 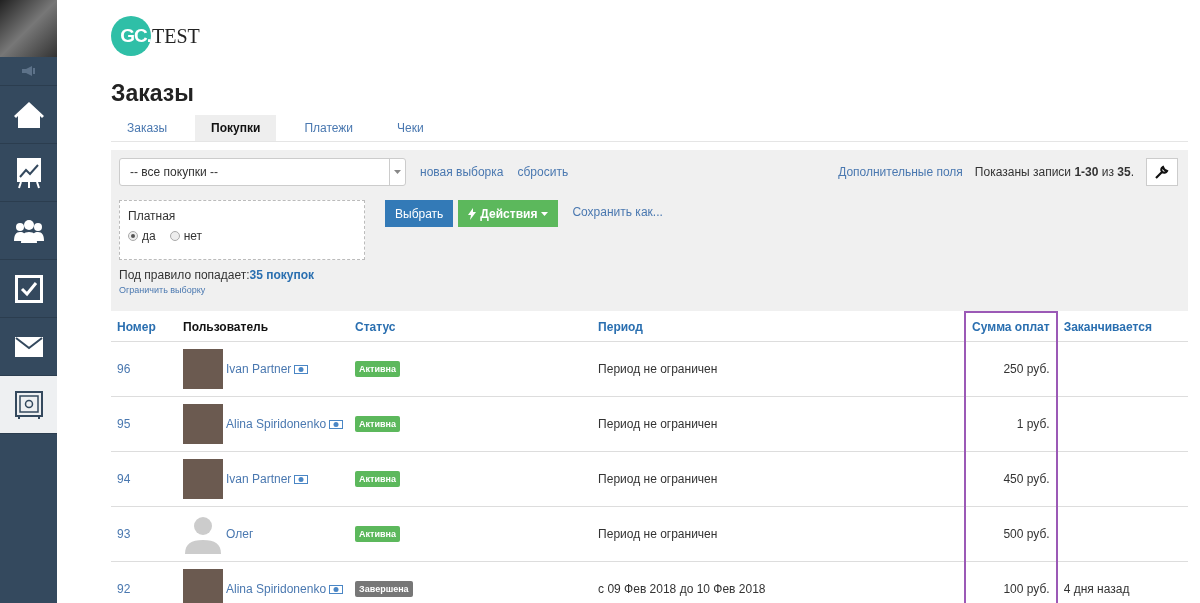 I want to click on status-badge: Завершена, so click(x=384, y=589).